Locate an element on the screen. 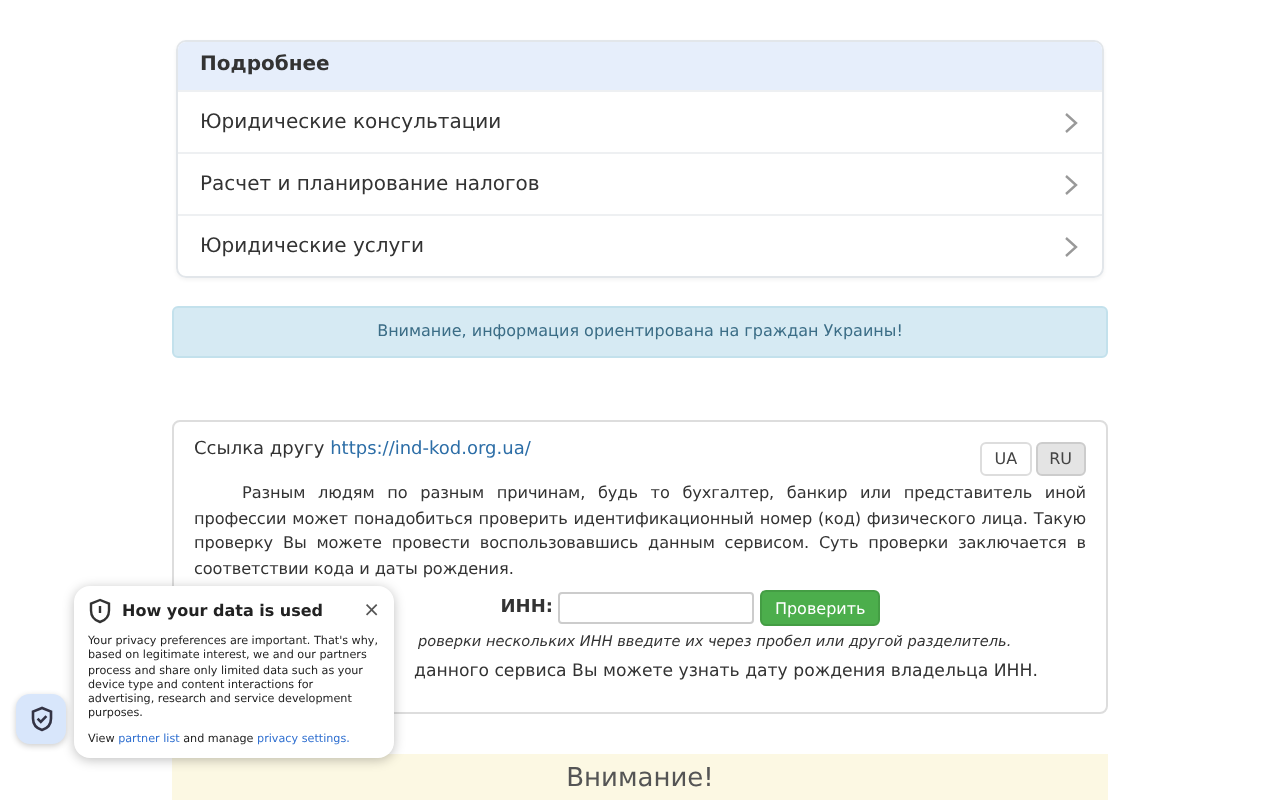 The height and width of the screenshot is (800, 1280). note-text: данного сервиса Вы можете узнать дату рождения владельца ИНН. is located at coordinates (727, 672).